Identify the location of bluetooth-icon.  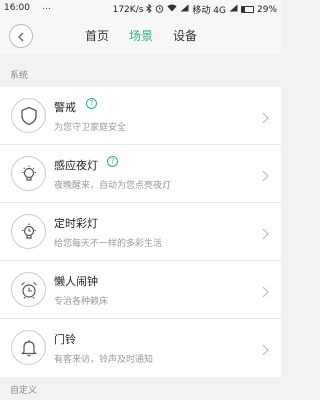
(149, 9).